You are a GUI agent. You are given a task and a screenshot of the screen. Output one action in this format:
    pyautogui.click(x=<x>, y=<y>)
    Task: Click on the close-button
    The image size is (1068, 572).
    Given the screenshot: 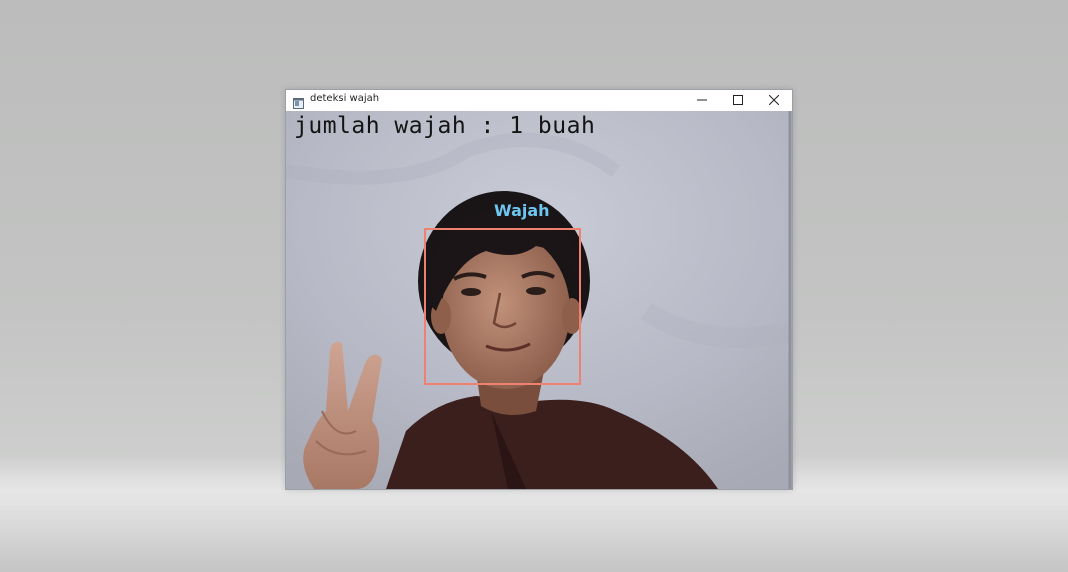 What is the action you would take?
    pyautogui.click(x=774, y=100)
    